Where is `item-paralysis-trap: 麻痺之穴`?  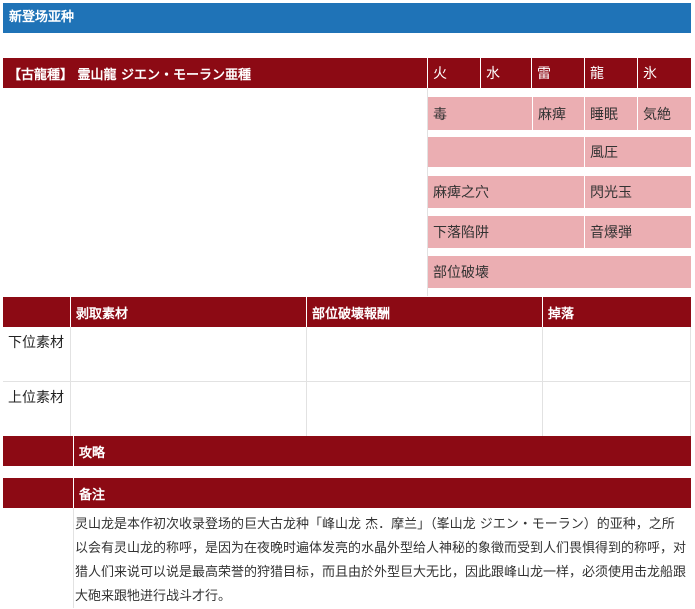
item-paralysis-trap: 麻痺之穴 is located at coordinates (506, 192).